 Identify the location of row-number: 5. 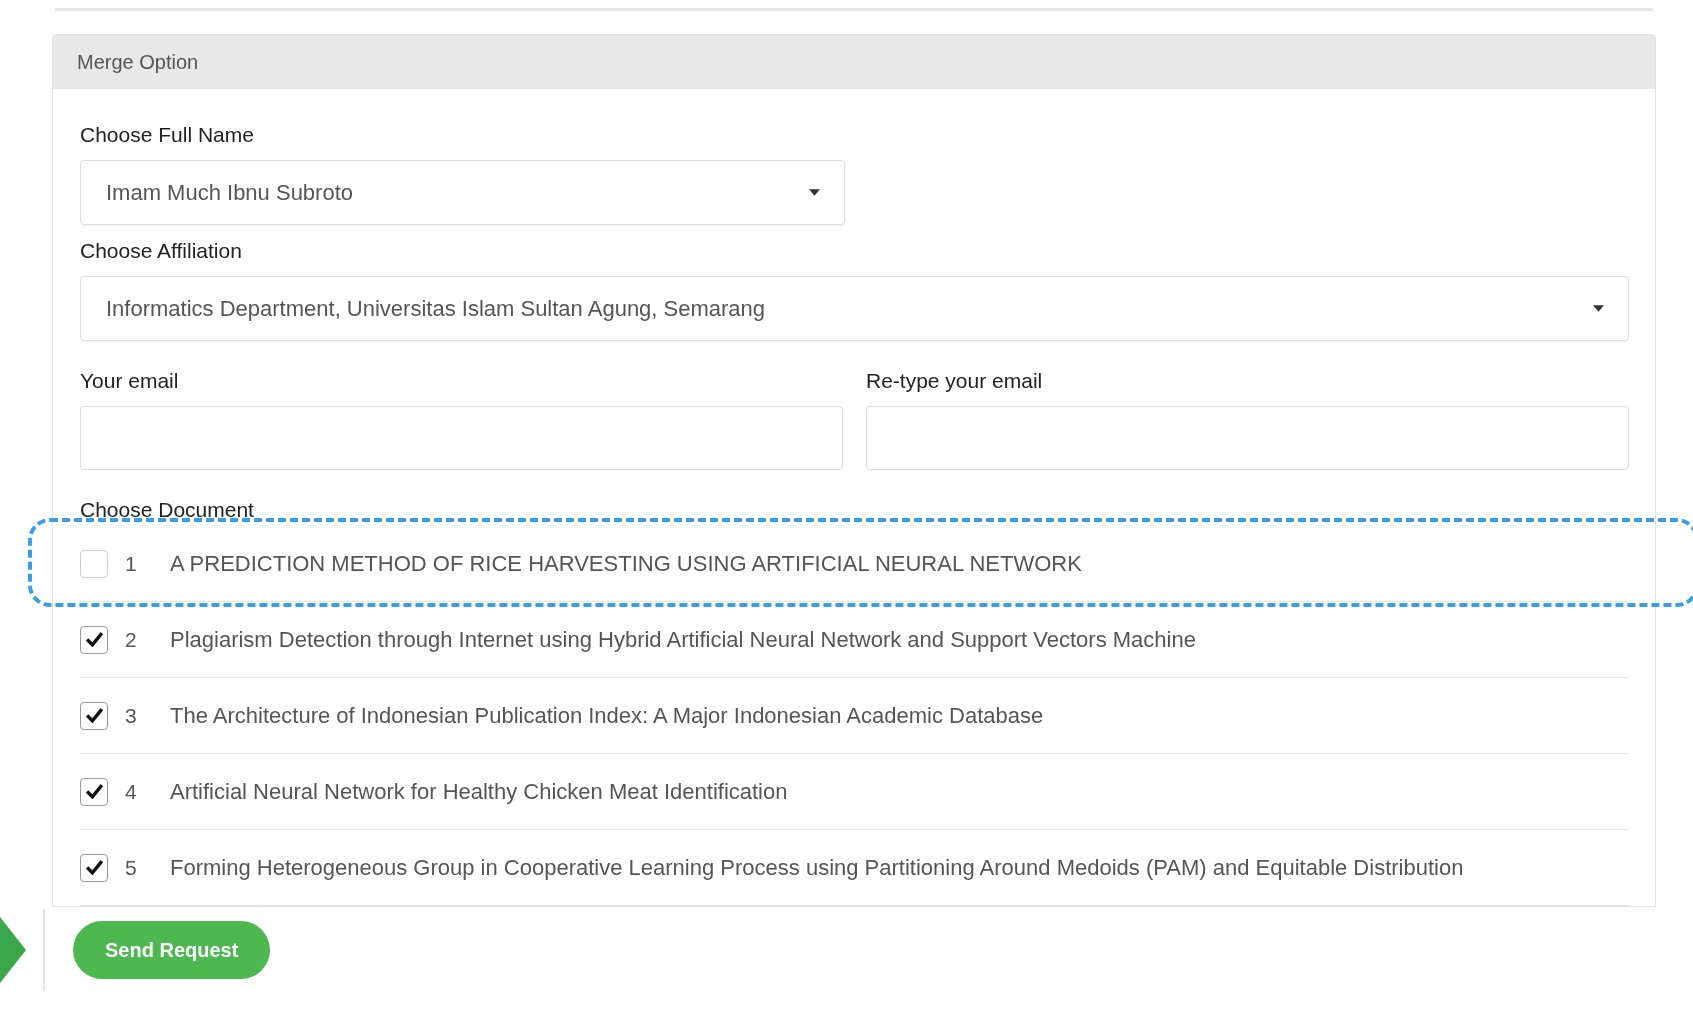
(131, 867).